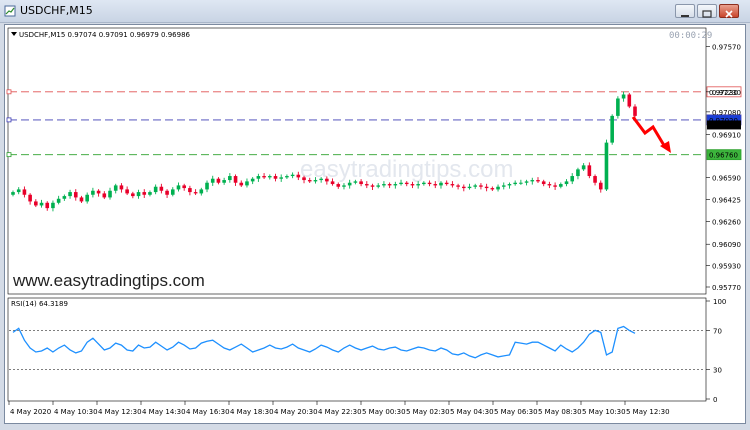 The height and width of the screenshot is (430, 750). What do you see at coordinates (723, 156) in the screenshot?
I see `level-price-label: 0.96760` at bounding box center [723, 156].